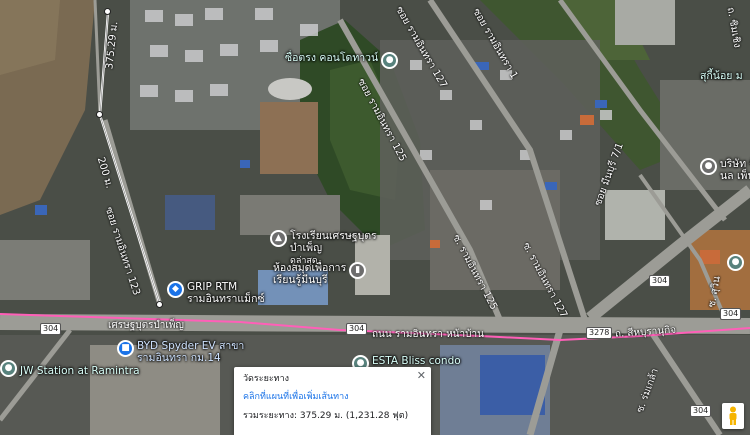 Image resolution: width=750 pixels, height=435 pixels. I want to click on measure-total-distance: รวมระยะทาง: 375.29 ม. (1,231.28 ฟุต), so click(332, 416).